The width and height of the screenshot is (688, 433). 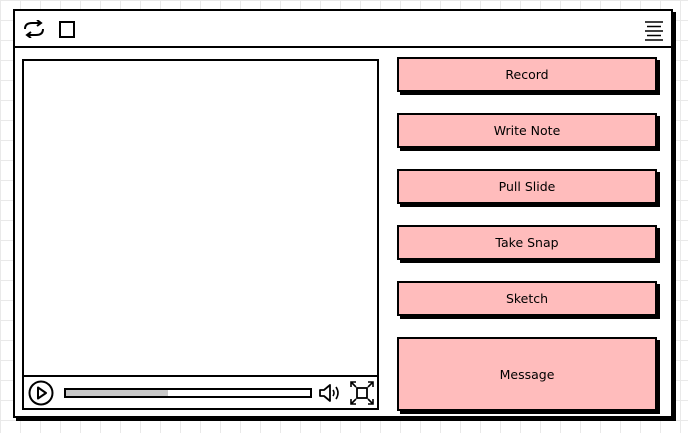 I want to click on sketch-button: Sketch, so click(x=527, y=298).